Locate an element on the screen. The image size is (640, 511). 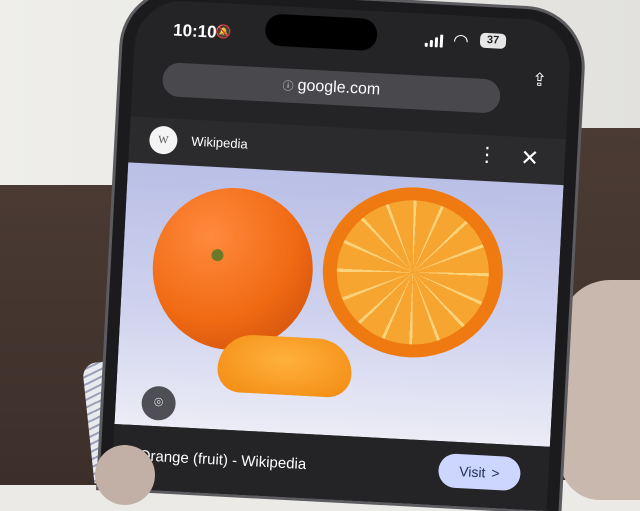
result-title: Orange (fruit) - Wikipedia is located at coordinates (222, 460).